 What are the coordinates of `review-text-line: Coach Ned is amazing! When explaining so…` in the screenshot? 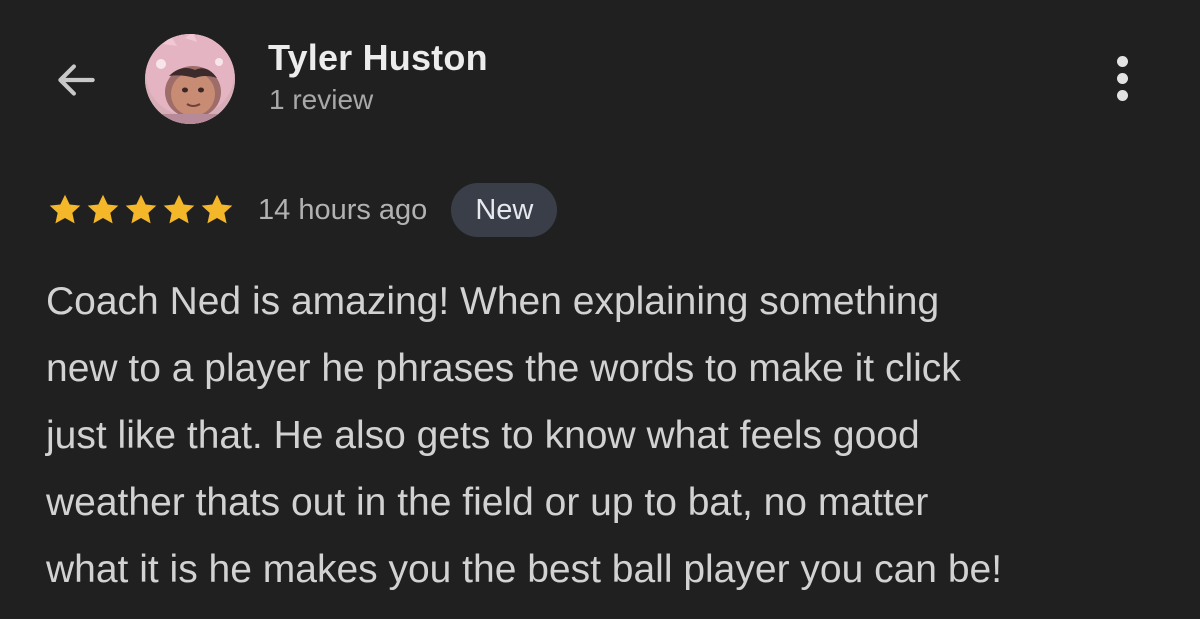 It's located at (493, 301).